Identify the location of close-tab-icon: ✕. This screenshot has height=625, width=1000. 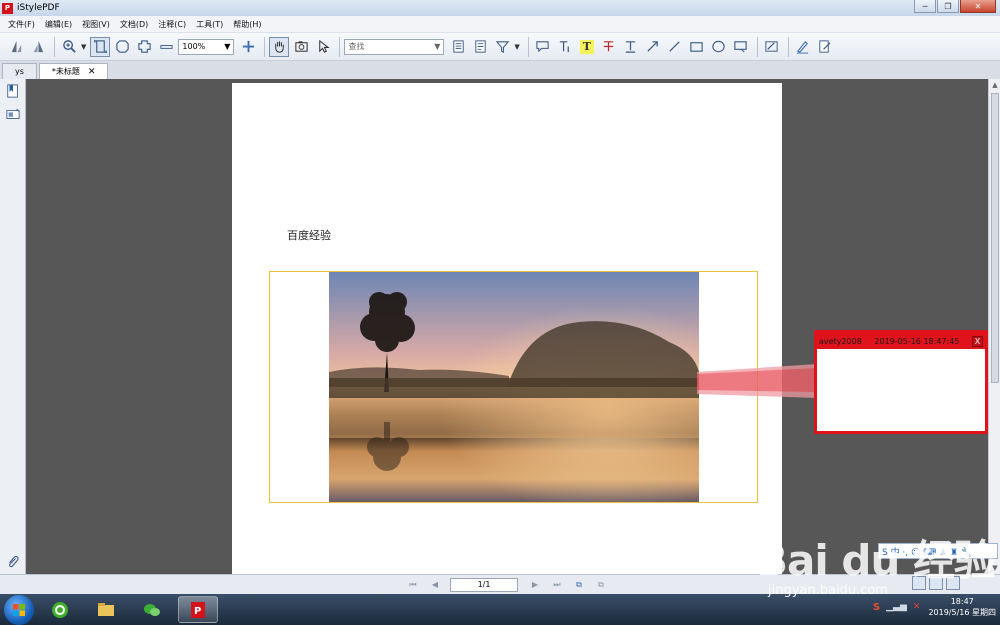
(92, 72).